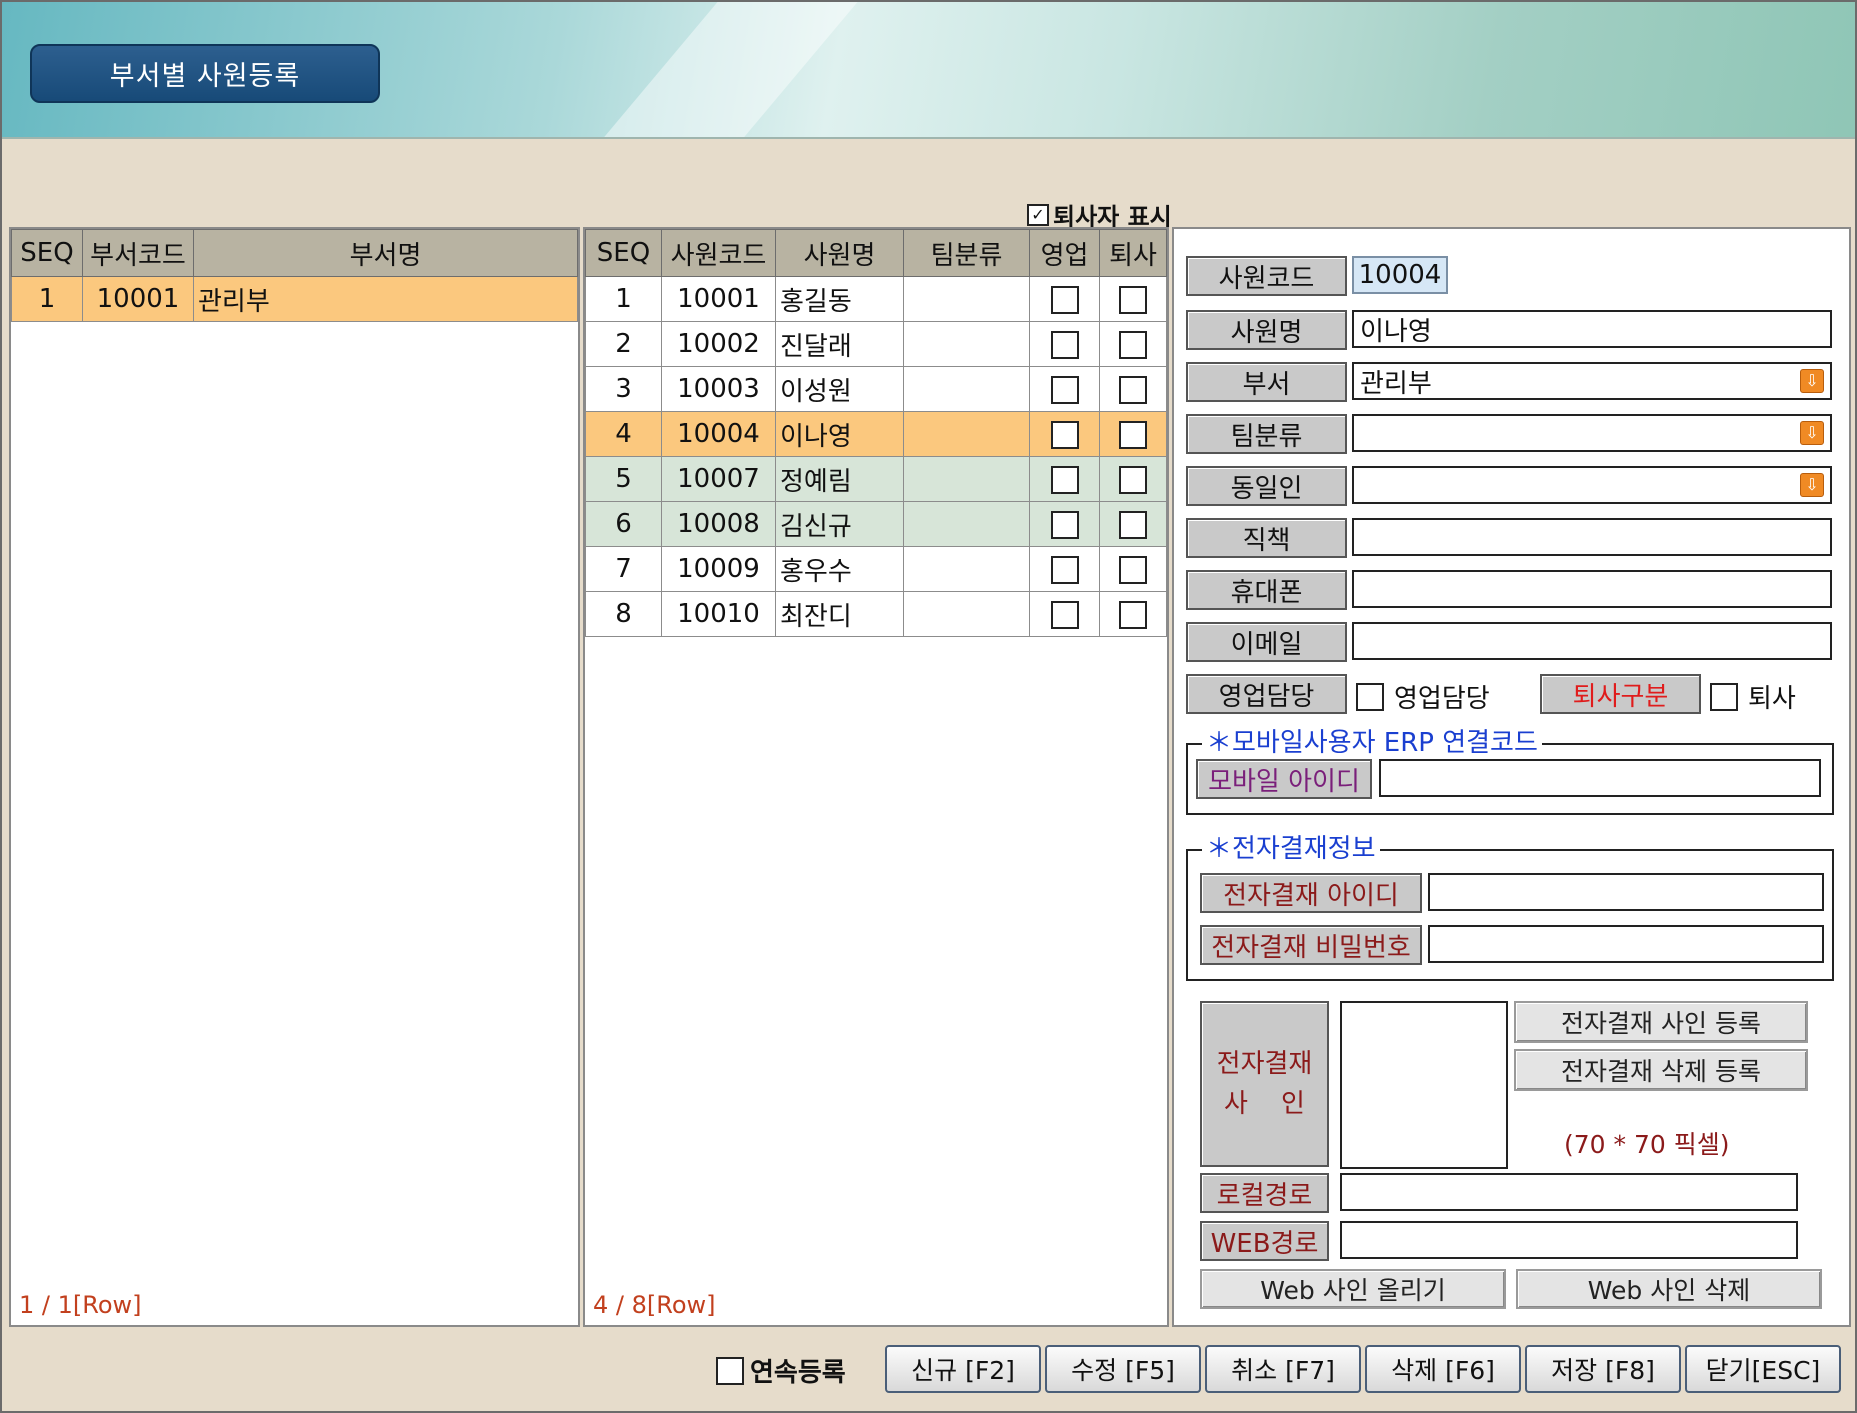 The width and height of the screenshot is (1857, 1413). I want to click on web-sign-delete-button: Web 사인 삭제, so click(1669, 1289).